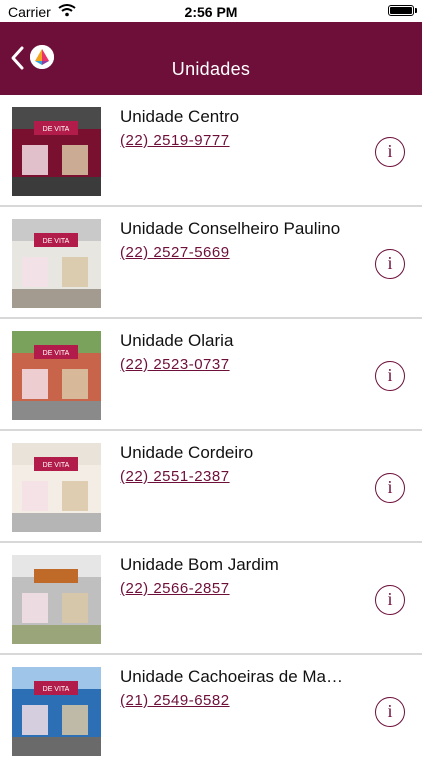 The width and height of the screenshot is (422, 767). Describe the element at coordinates (230, 228) in the screenshot. I see `unit-name: Unidade Conselheiro Paulino` at that location.